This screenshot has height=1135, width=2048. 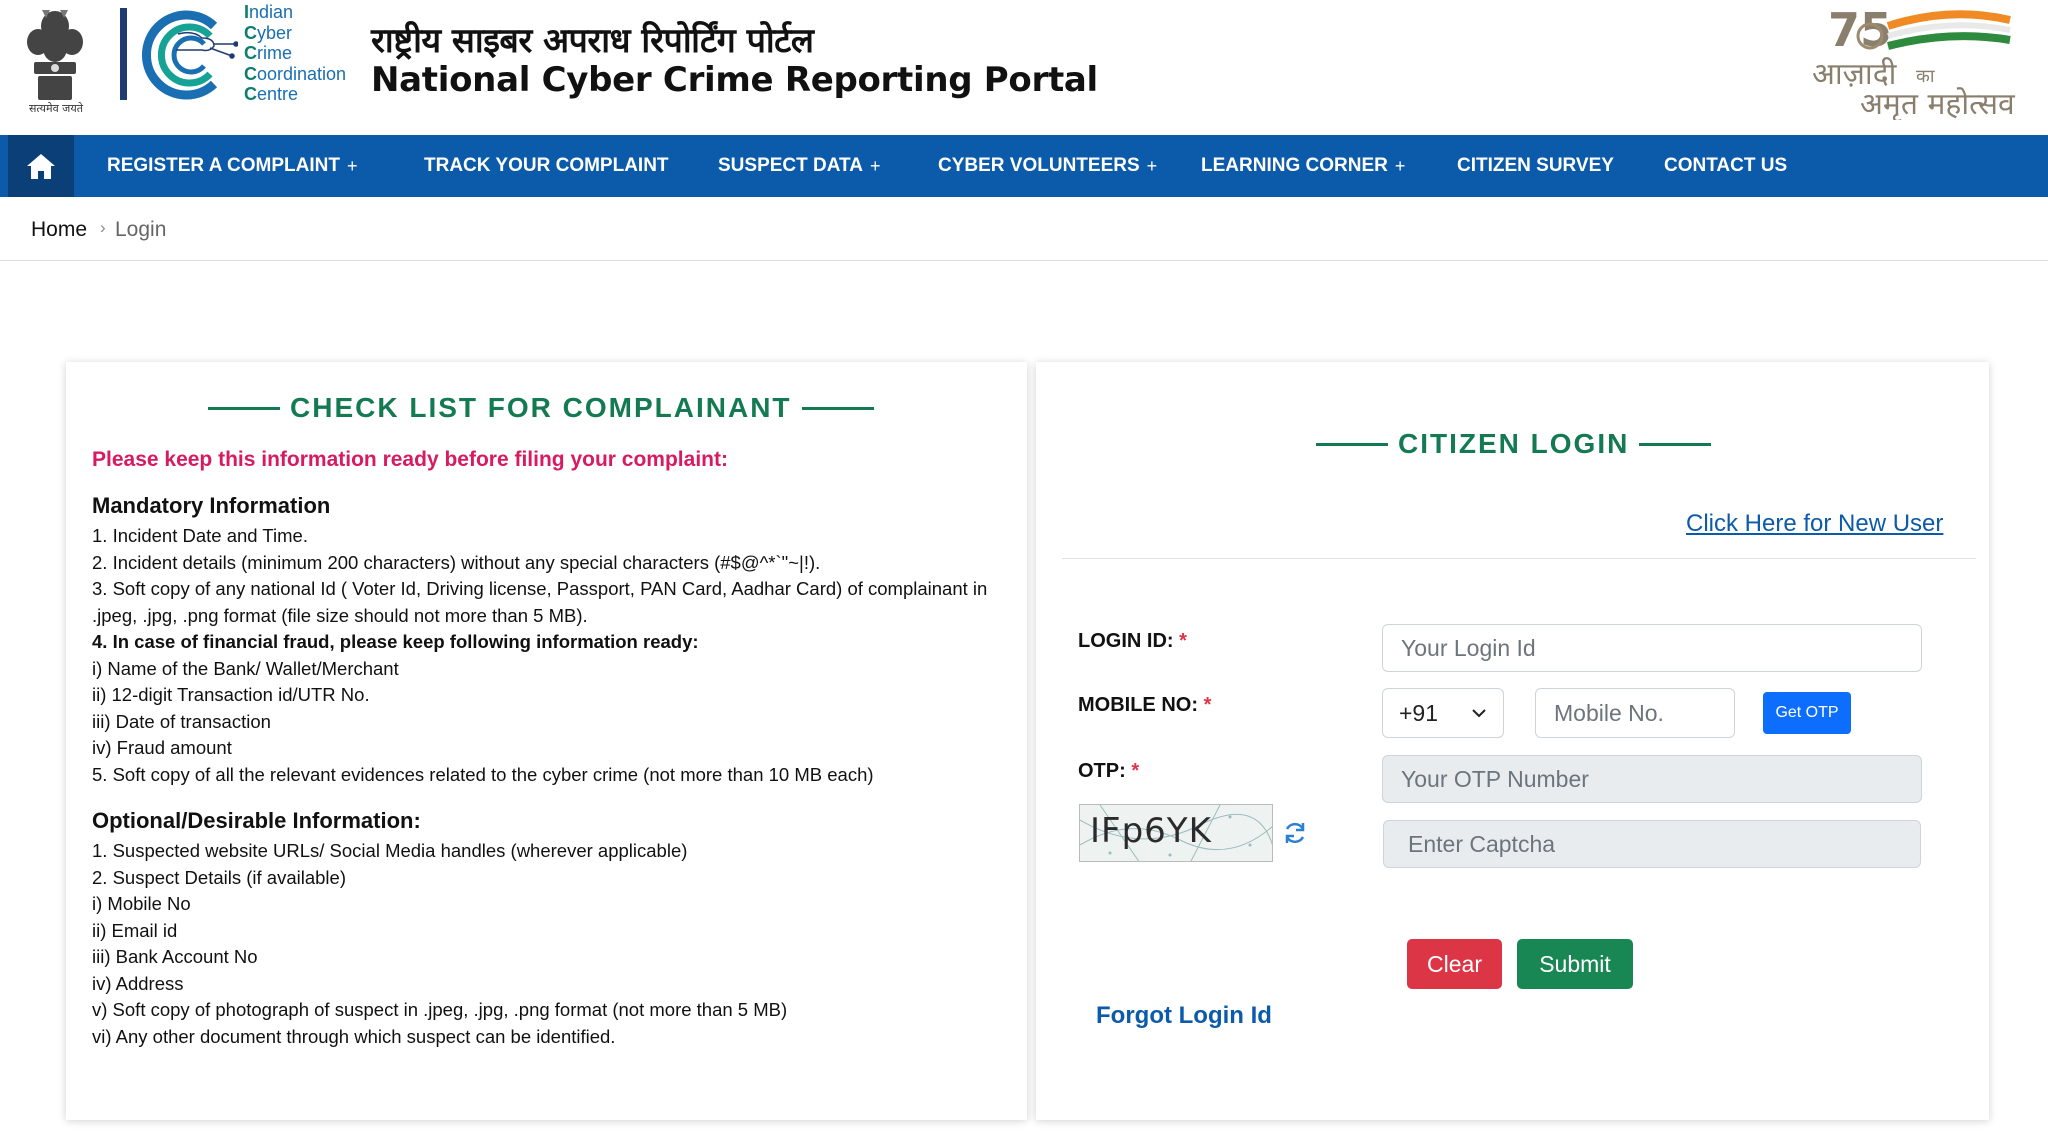 What do you see at coordinates (1303, 166) in the screenshot?
I see `nav-learning-corner: LEARNING CORNER +` at bounding box center [1303, 166].